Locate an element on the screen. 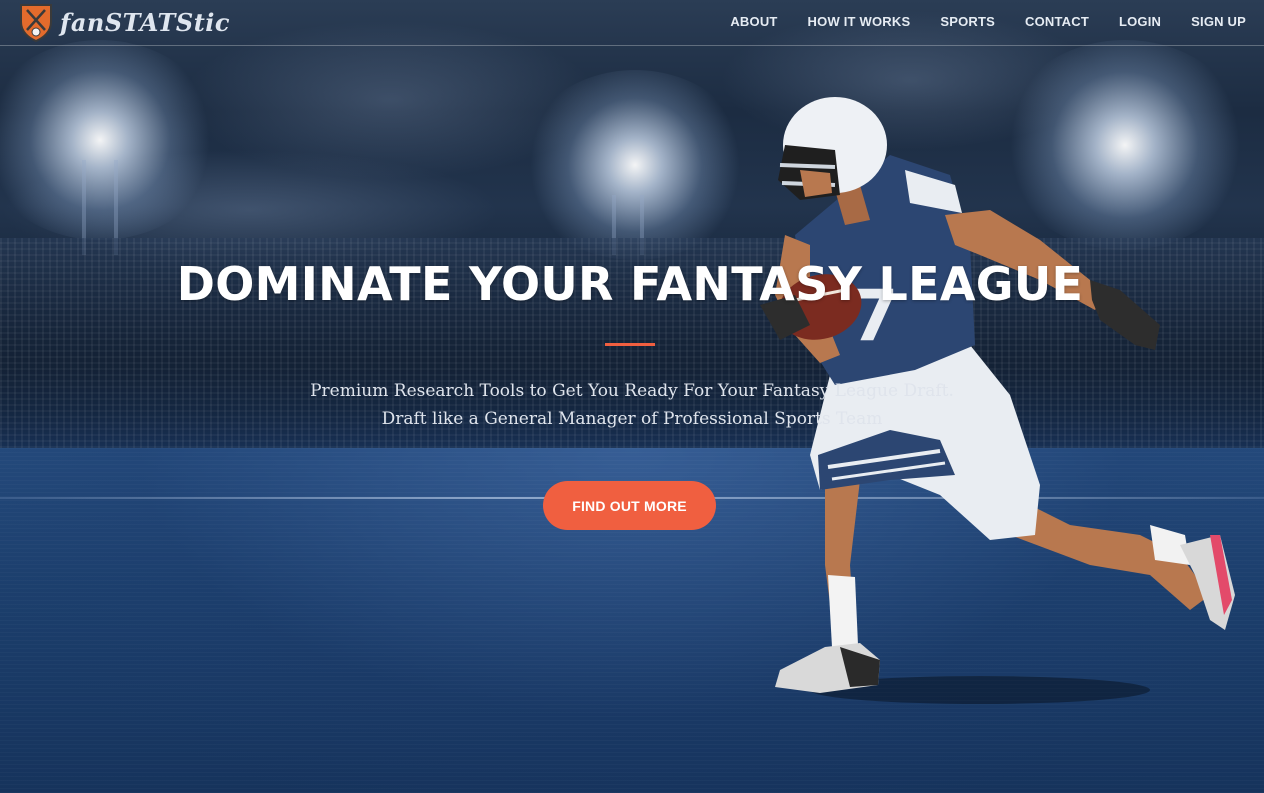 The image size is (1264, 793). nav-contact: CONTACT is located at coordinates (1057, 21).